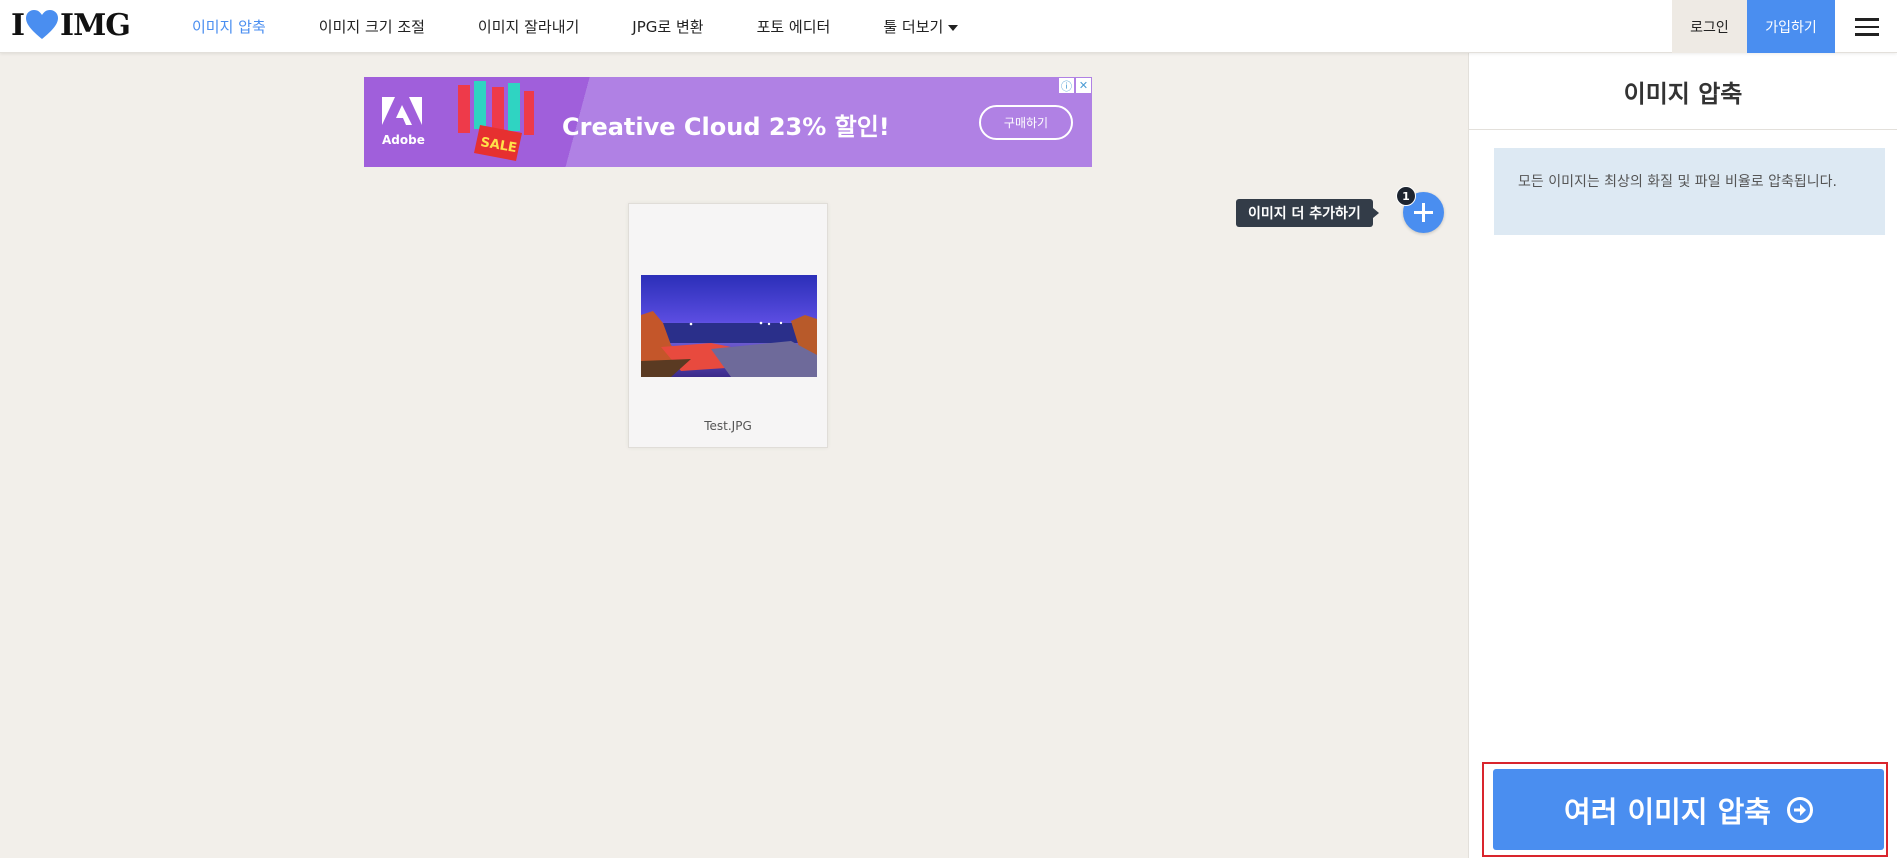 The image size is (1897, 858). What do you see at coordinates (1867, 27) in the screenshot?
I see `hamburger-menu-icon` at bounding box center [1867, 27].